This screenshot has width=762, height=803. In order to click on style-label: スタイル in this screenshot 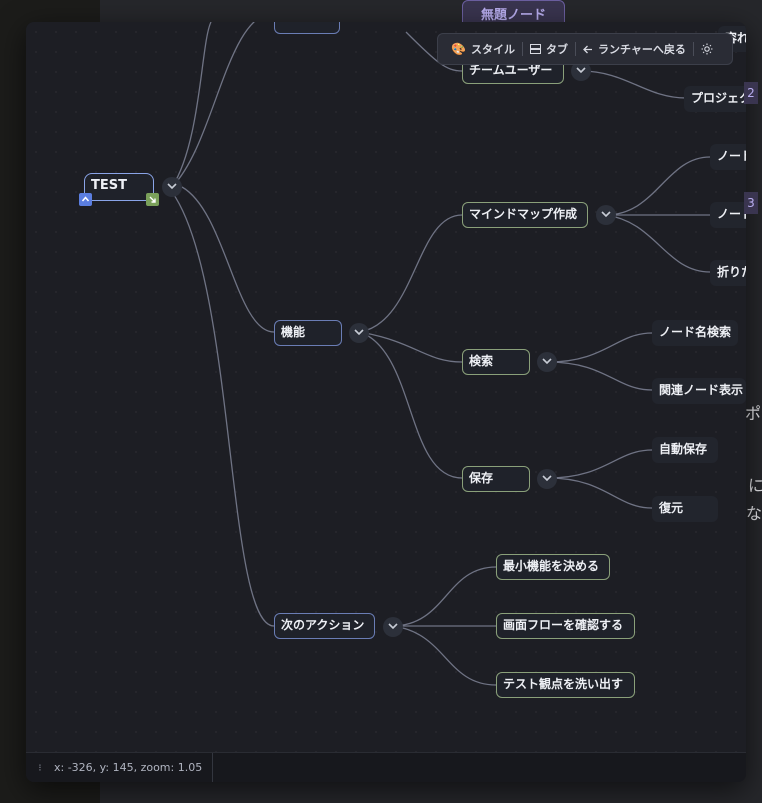, I will do `click(492, 49)`.